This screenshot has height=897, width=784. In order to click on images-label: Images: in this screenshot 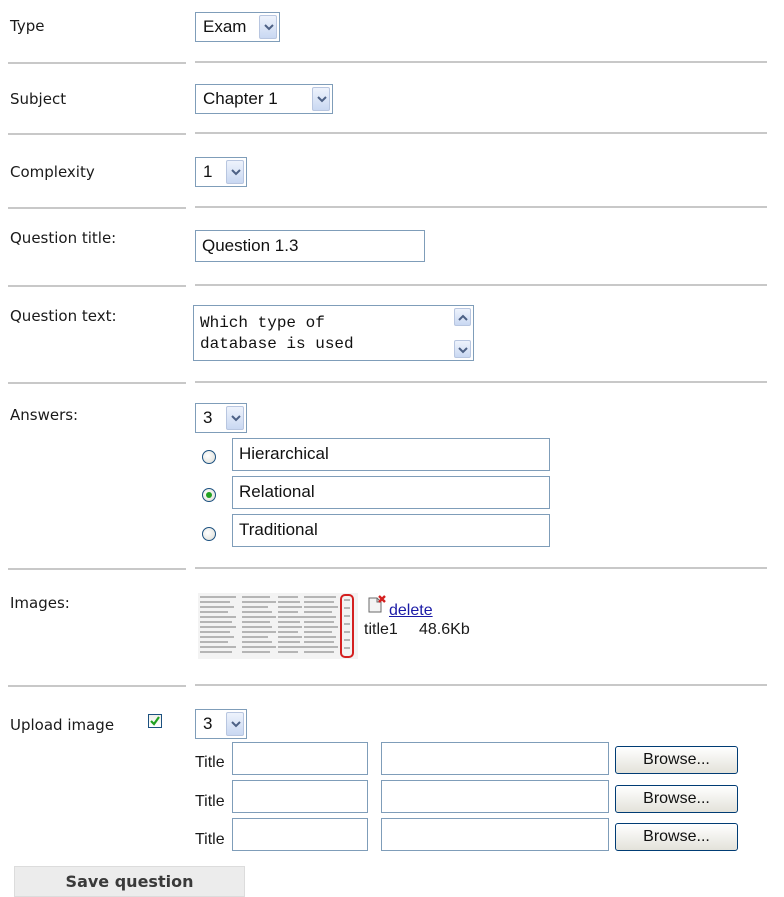, I will do `click(40, 603)`.